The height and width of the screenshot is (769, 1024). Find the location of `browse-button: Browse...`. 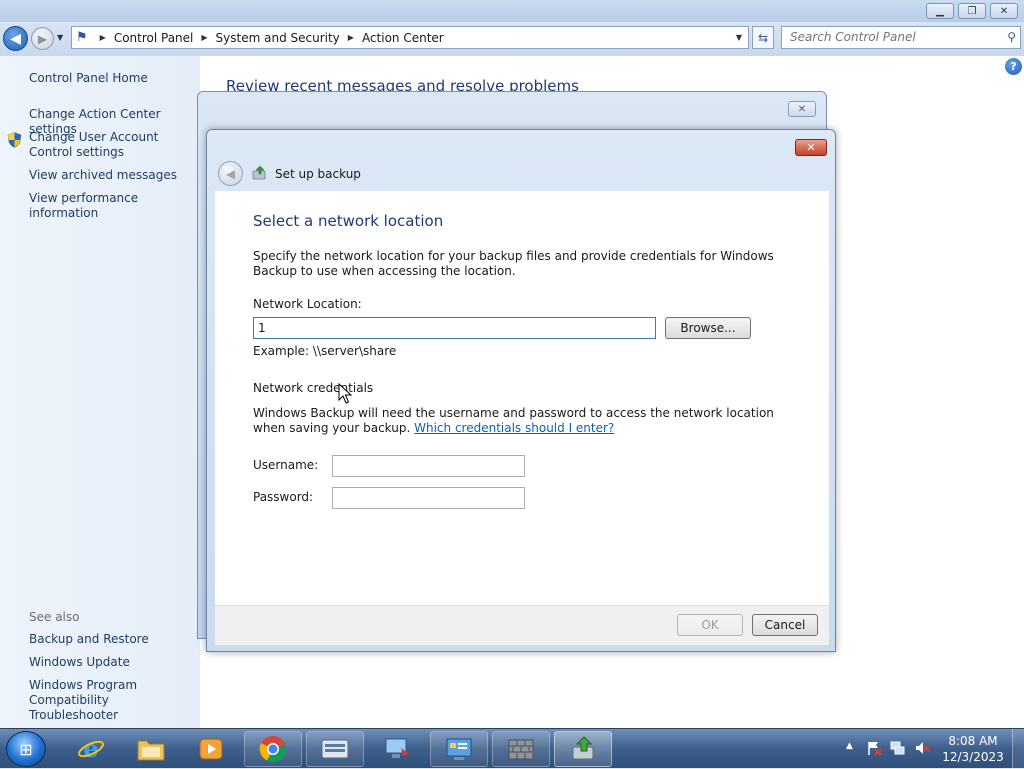

browse-button: Browse... is located at coordinates (708, 328).